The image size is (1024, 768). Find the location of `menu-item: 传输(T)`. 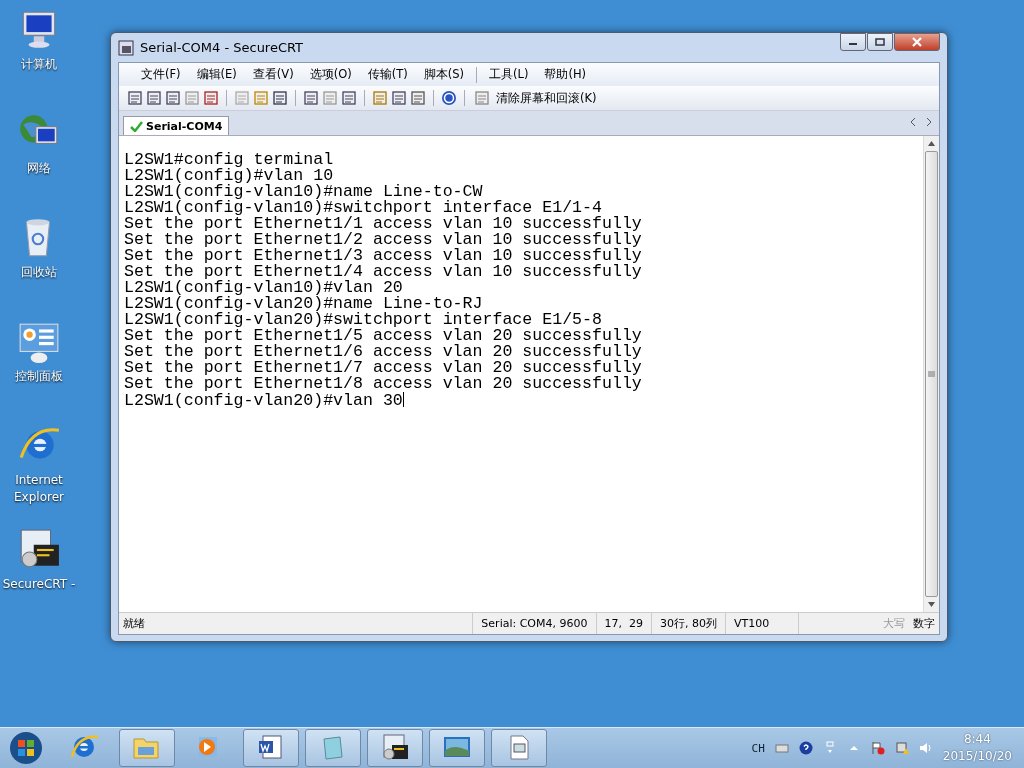

menu-item: 传输(T) is located at coordinates (387, 74).